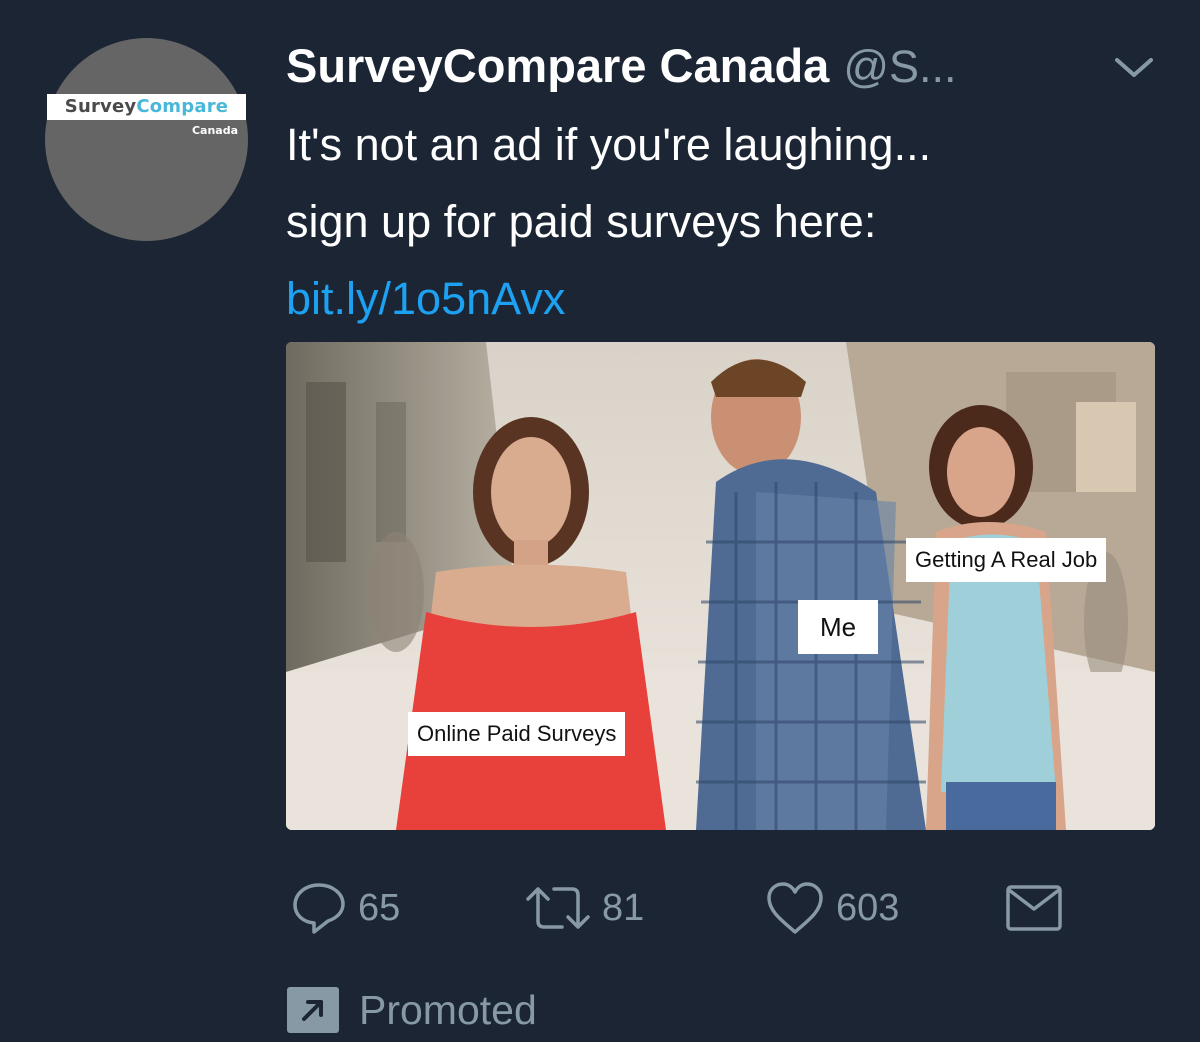 Image resolution: width=1200 pixels, height=1042 pixels. I want to click on direct-message-button, so click(1039, 908).